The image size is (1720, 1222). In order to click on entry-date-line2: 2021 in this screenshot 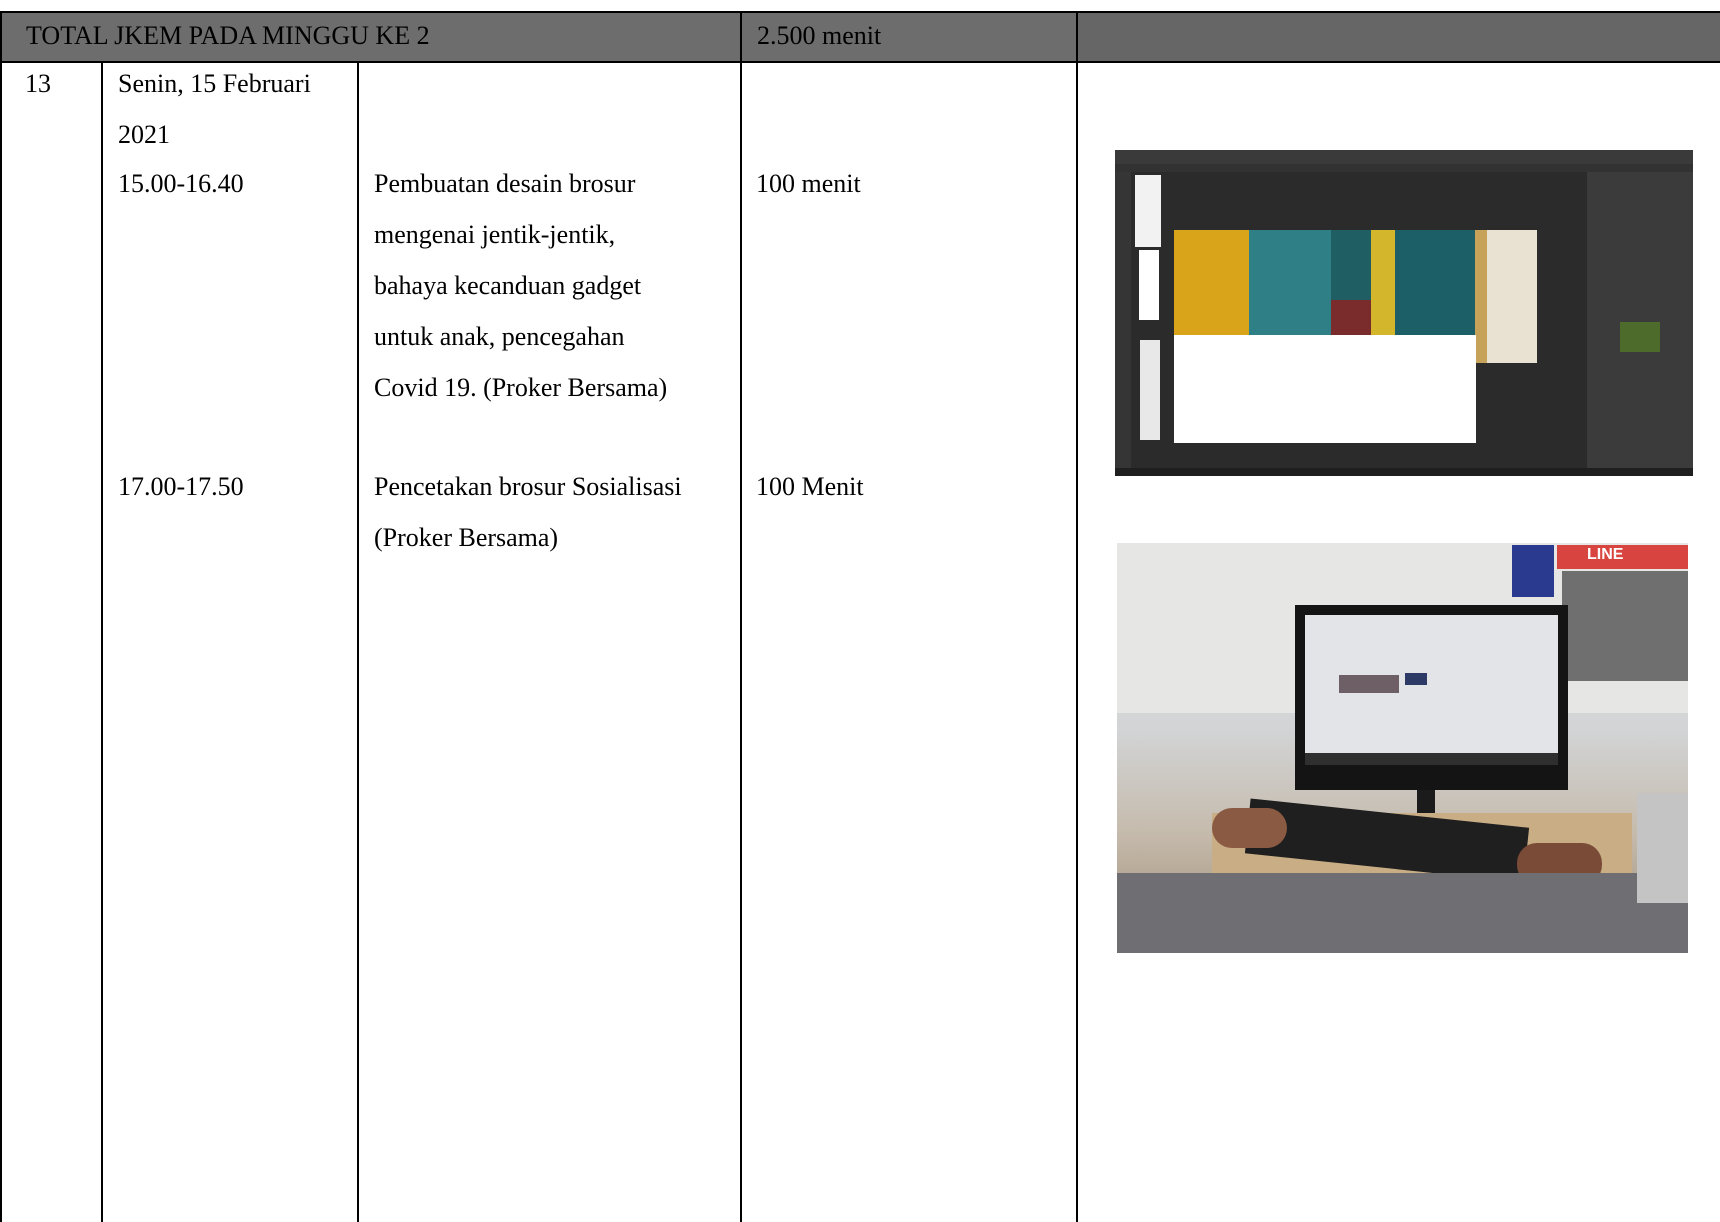, I will do `click(144, 134)`.